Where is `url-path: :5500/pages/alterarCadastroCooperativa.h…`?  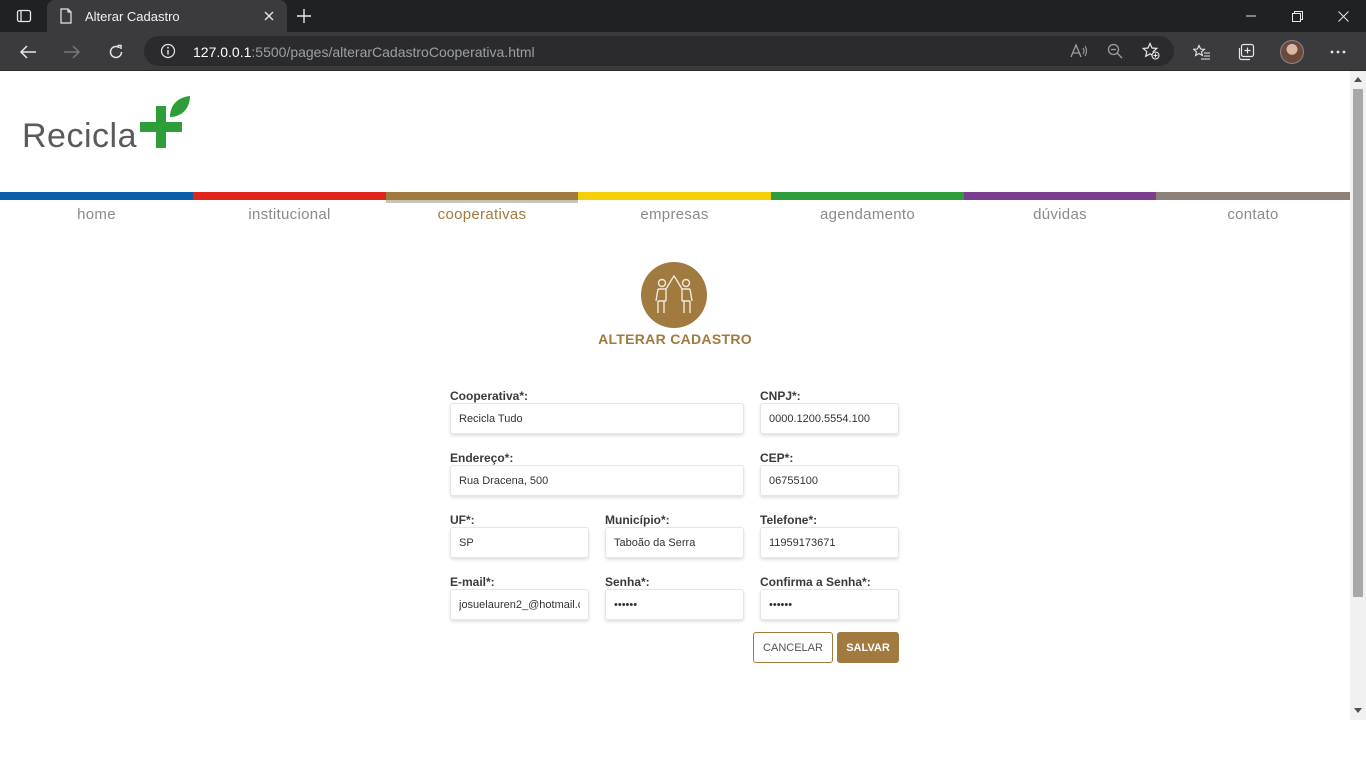 url-path: :5500/pages/alterarCadastroCooperativa.h… is located at coordinates (393, 52).